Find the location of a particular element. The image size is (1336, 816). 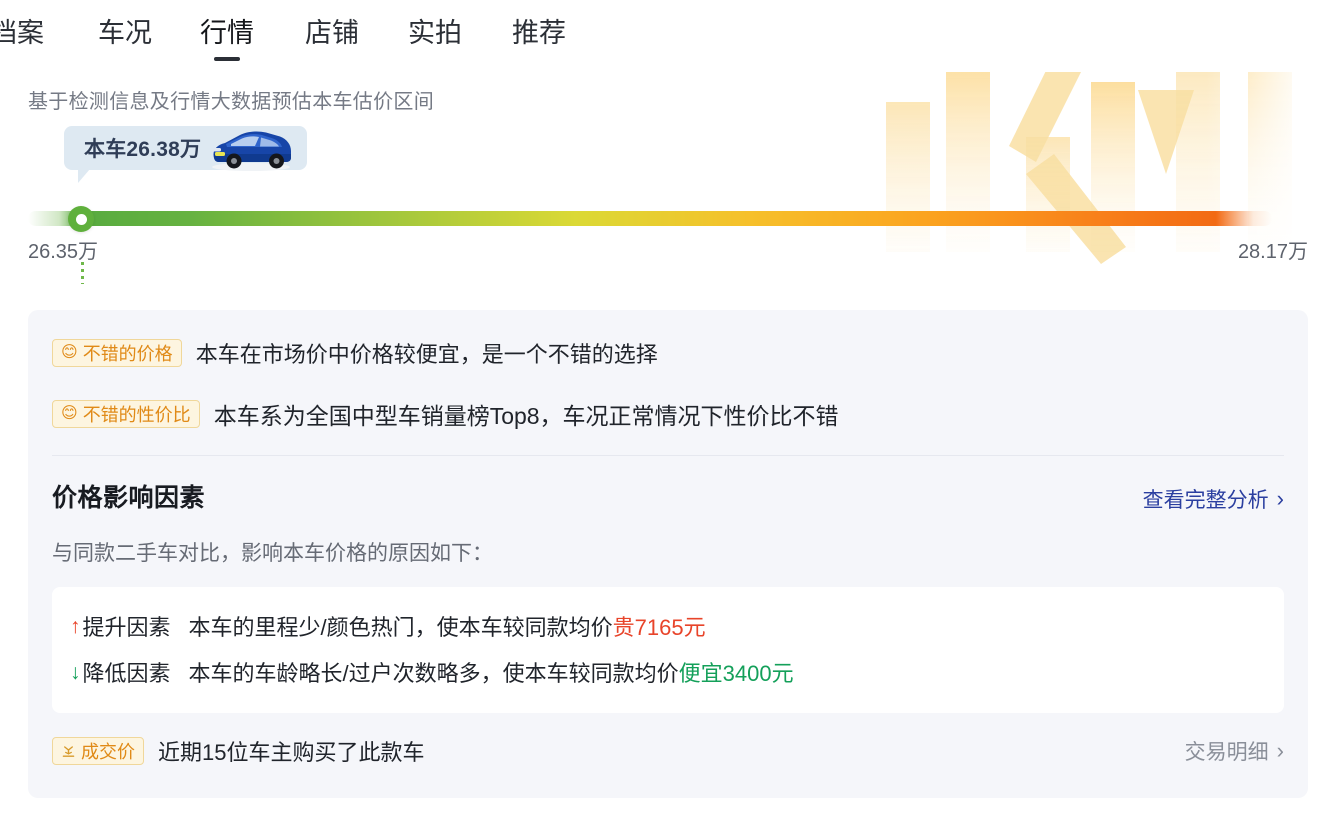

tagline-value-desc: 本车系为全国中型车销量榜Top8，车况正常情况下性价比不错 is located at coordinates (526, 416).